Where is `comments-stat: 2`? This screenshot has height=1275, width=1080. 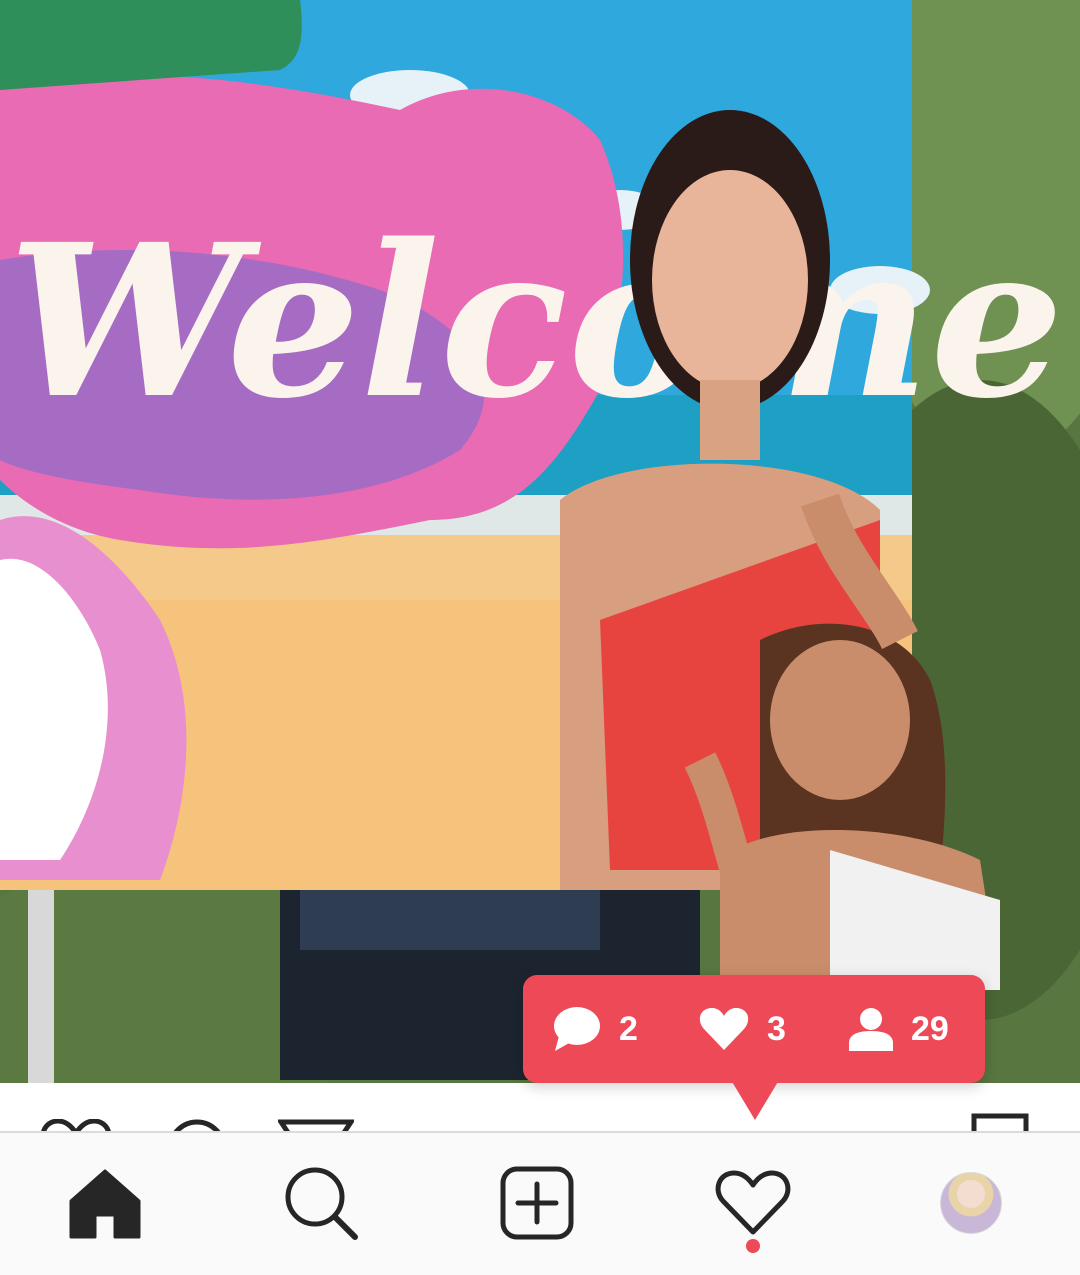
comments-stat: 2 is located at coordinates (595, 1029).